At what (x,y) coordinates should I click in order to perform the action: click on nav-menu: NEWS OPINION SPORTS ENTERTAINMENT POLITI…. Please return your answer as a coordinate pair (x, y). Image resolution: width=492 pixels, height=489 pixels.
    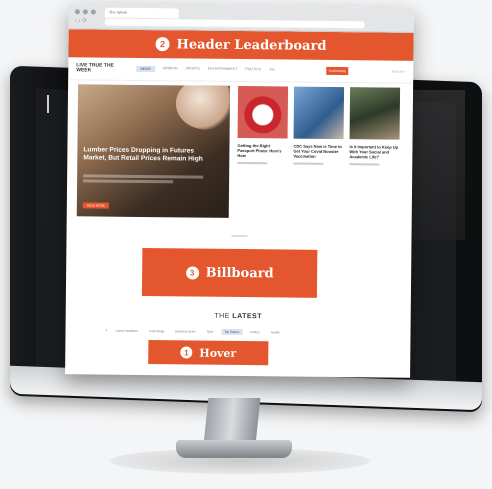
    Looking at the image, I should click on (206, 69).